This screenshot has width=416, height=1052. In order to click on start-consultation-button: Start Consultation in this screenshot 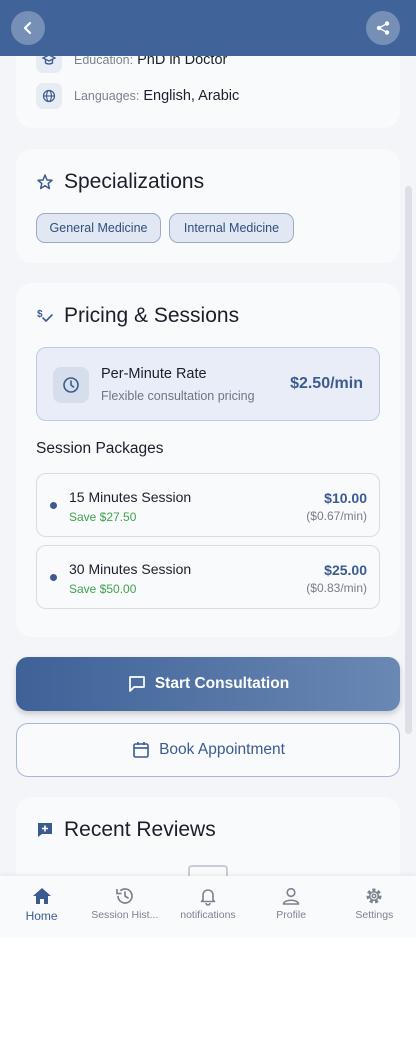, I will do `click(208, 684)`.